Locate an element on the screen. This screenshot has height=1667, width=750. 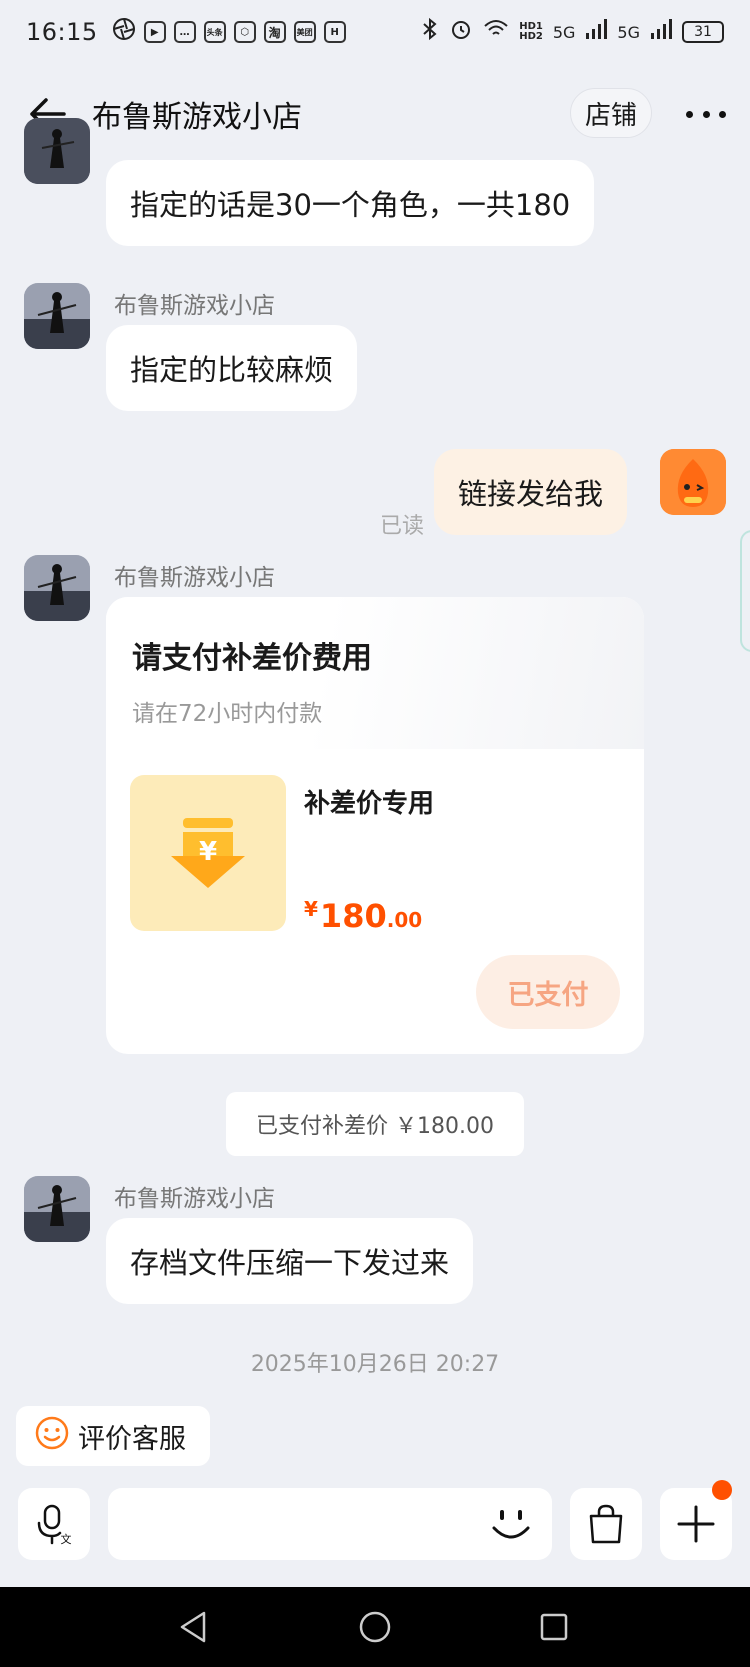
price-integer: 180 is located at coordinates (353, 916).